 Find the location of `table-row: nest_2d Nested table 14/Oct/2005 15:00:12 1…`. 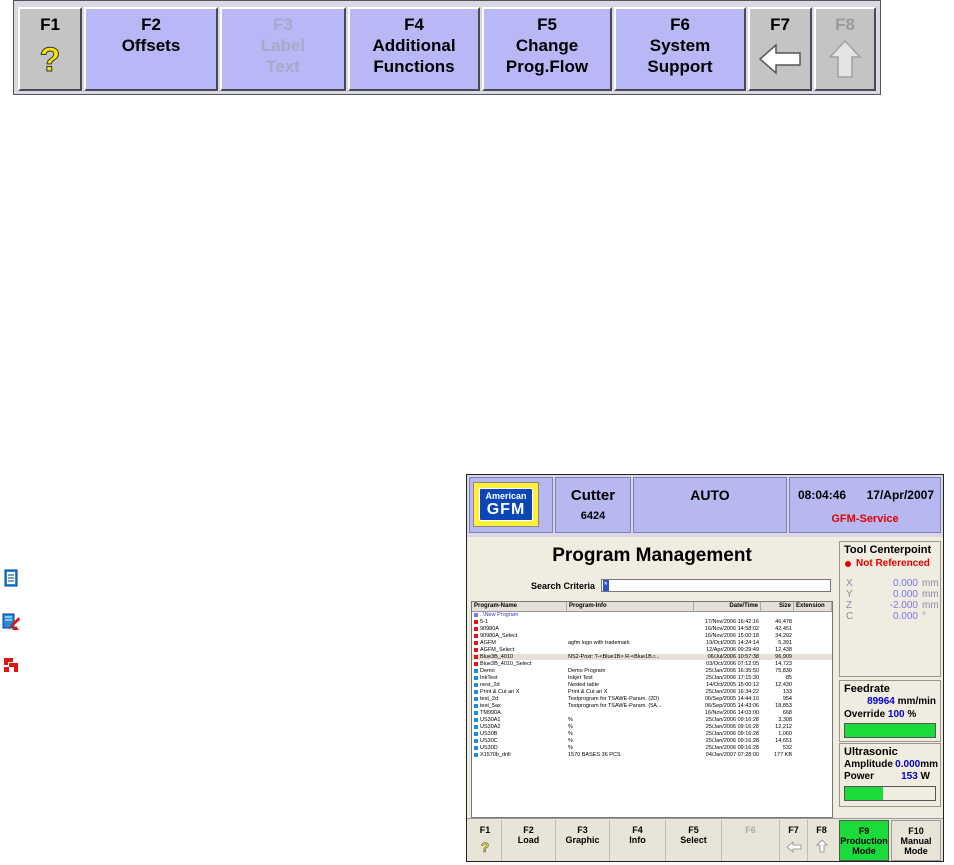

table-row: nest_2d Nested table 14/Oct/2005 15:00:12 1… is located at coordinates (652, 685).